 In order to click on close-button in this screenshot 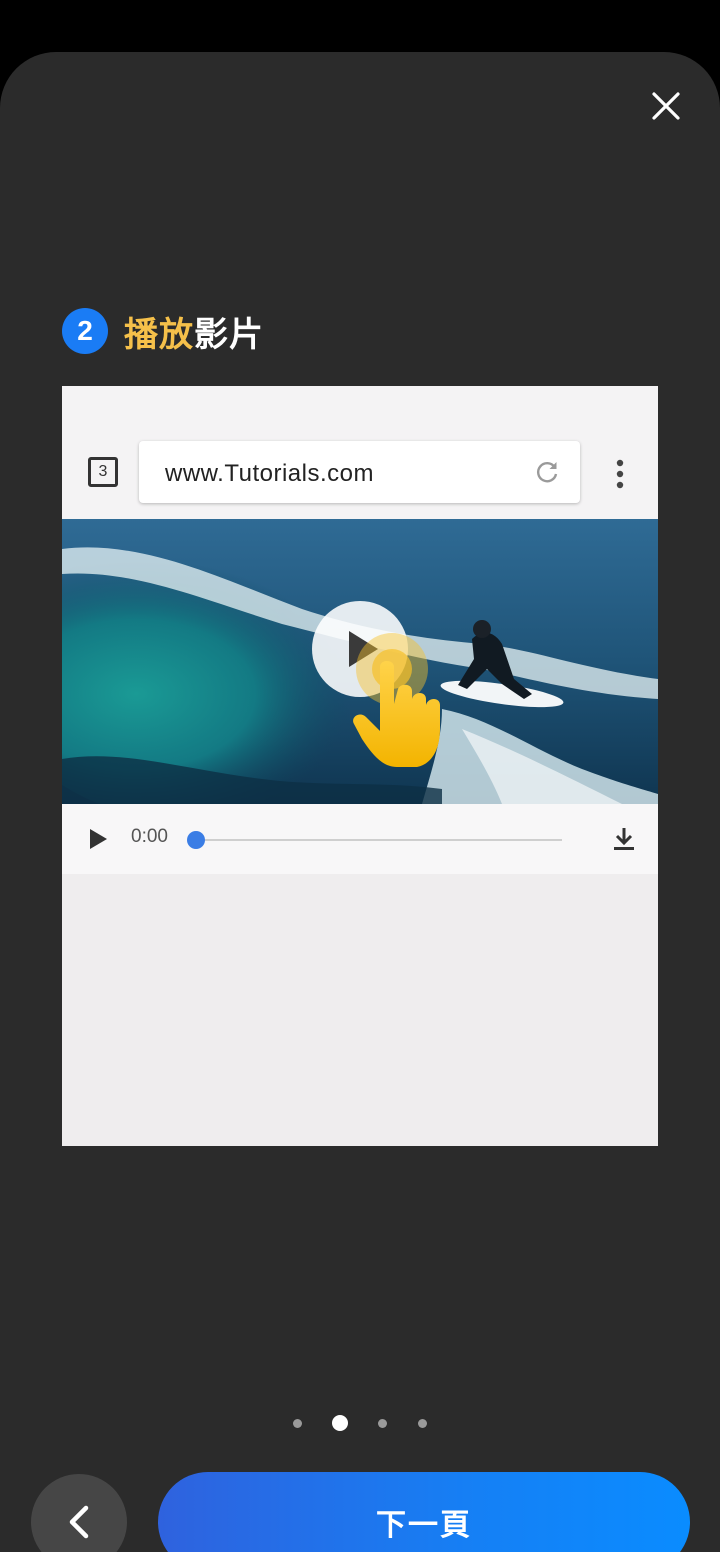, I will do `click(666, 106)`.